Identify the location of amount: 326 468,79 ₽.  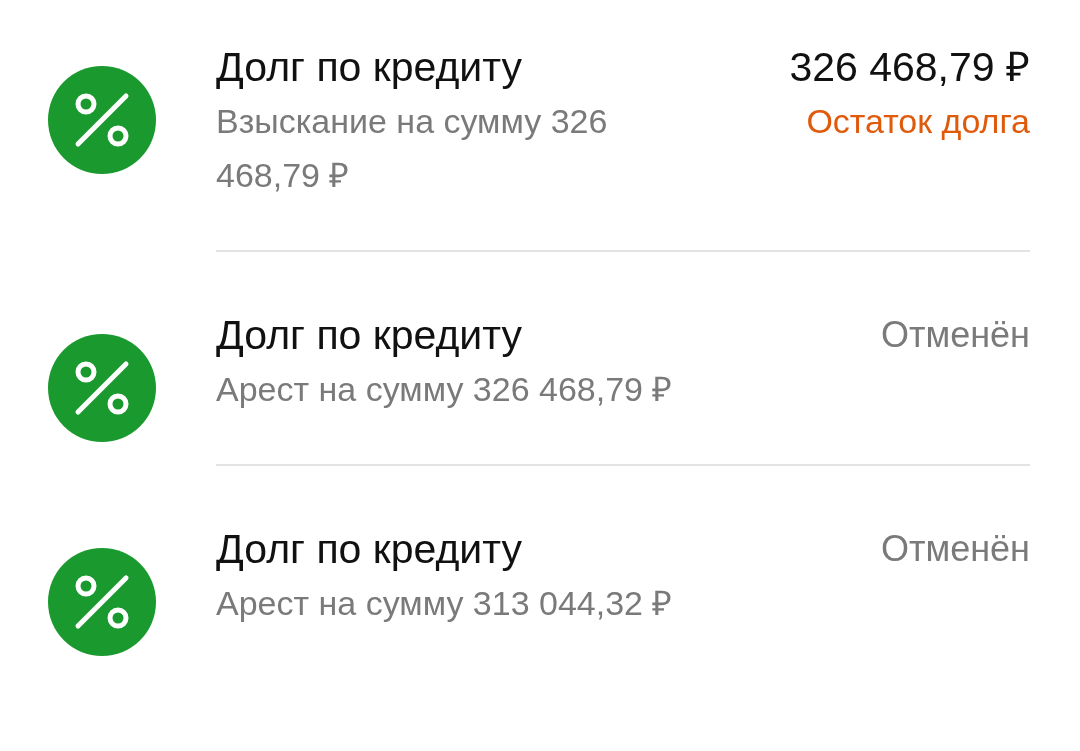
(909, 67).